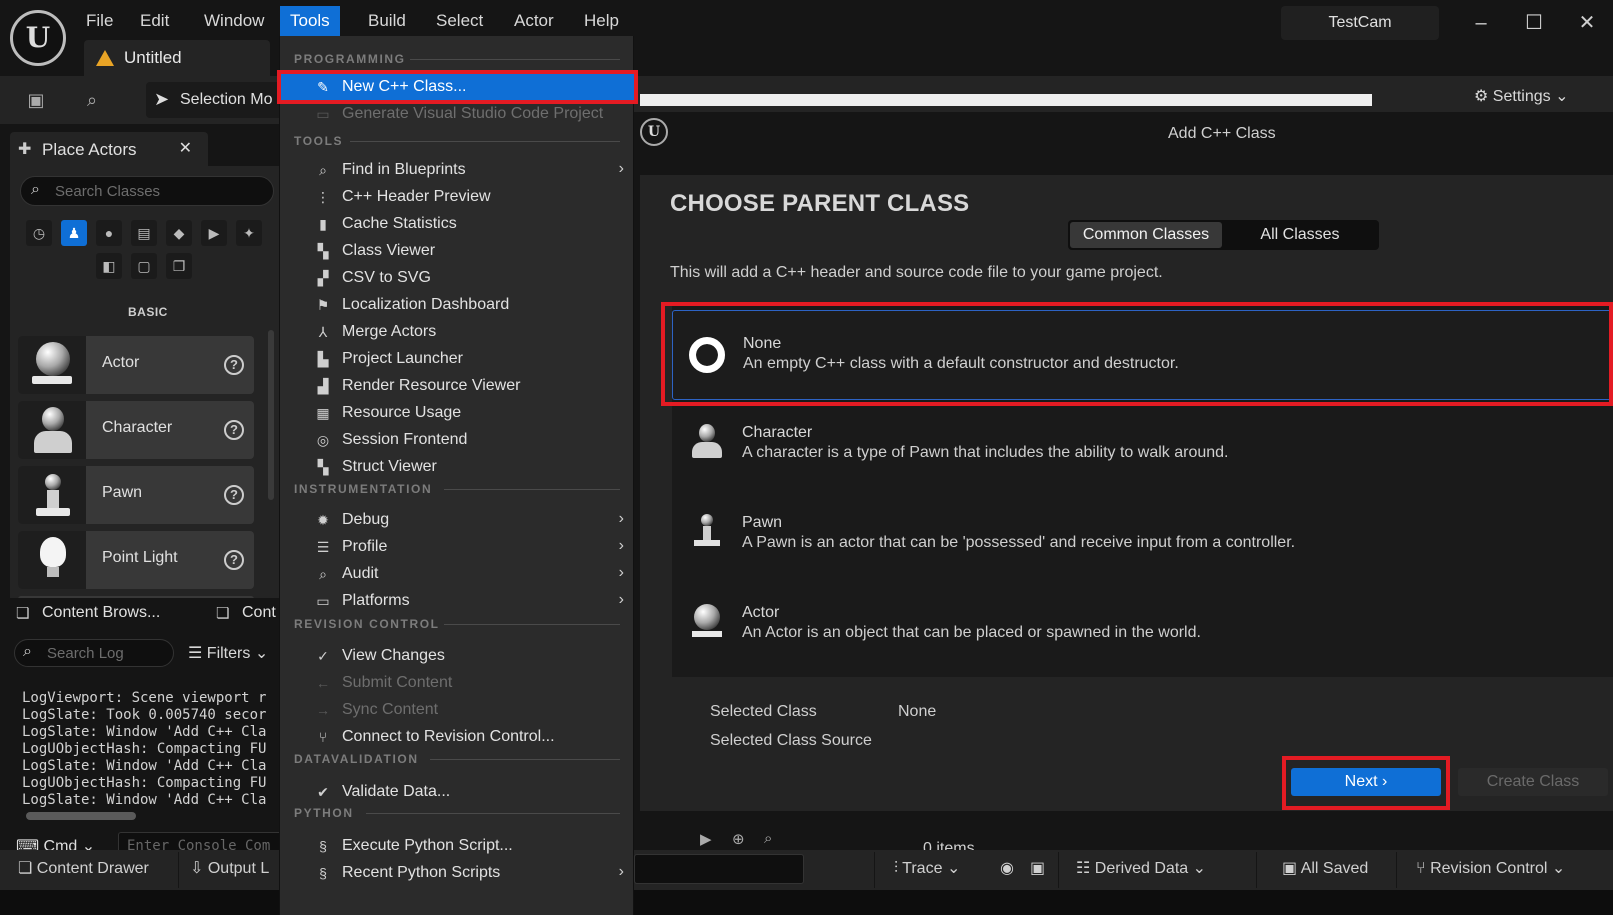  Describe the element at coordinates (74, 233) in the screenshot. I see `basic-icon: ♟` at that location.